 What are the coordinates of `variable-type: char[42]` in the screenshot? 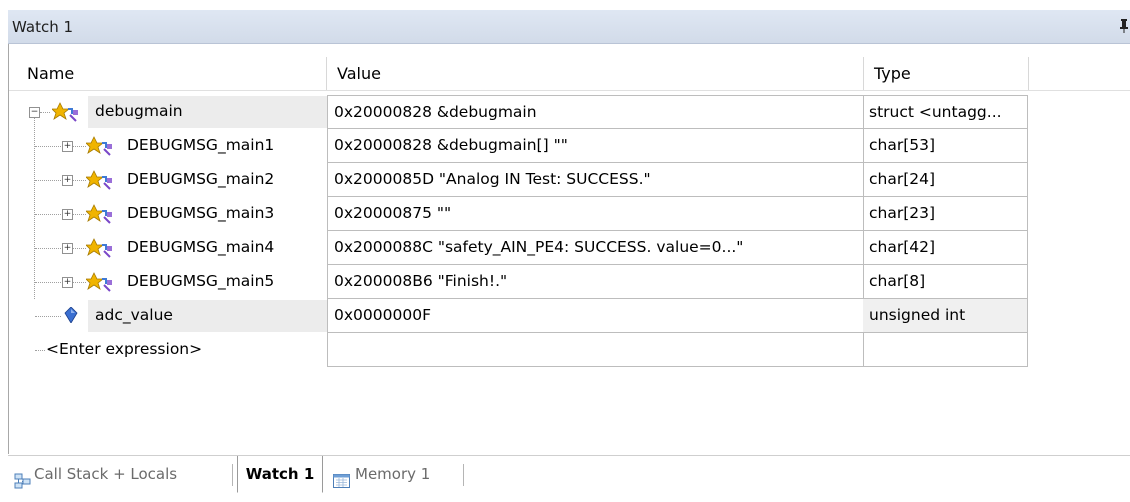 It's located at (945, 248).